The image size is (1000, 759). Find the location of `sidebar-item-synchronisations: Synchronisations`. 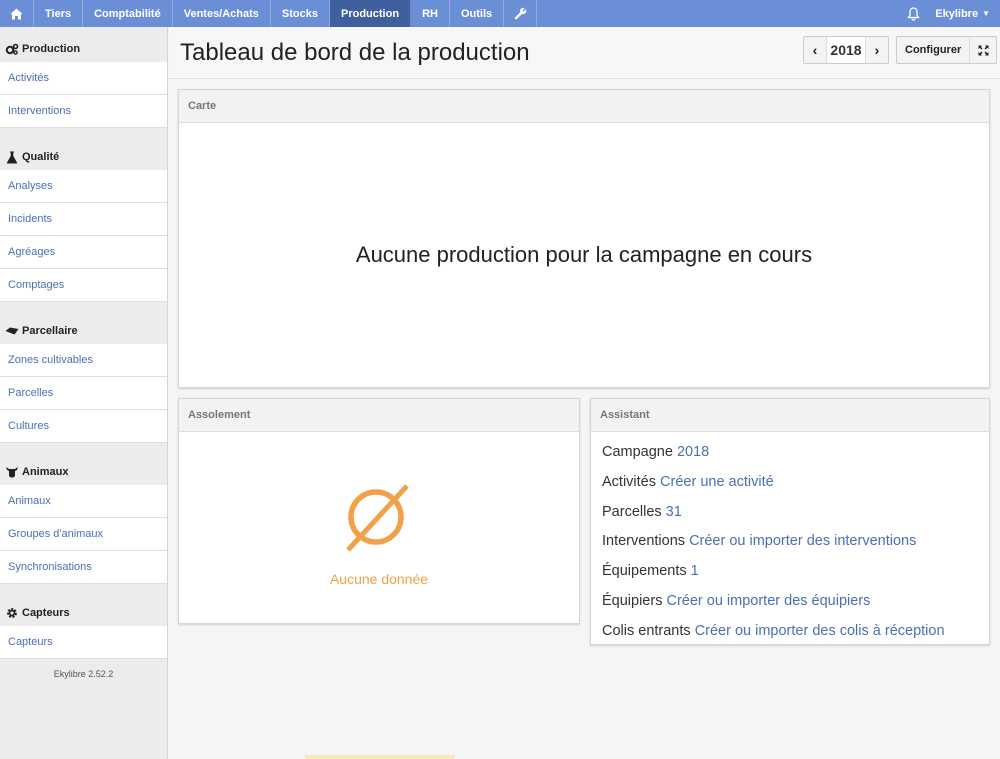

sidebar-item-synchronisations: Synchronisations is located at coordinates (83, 567).